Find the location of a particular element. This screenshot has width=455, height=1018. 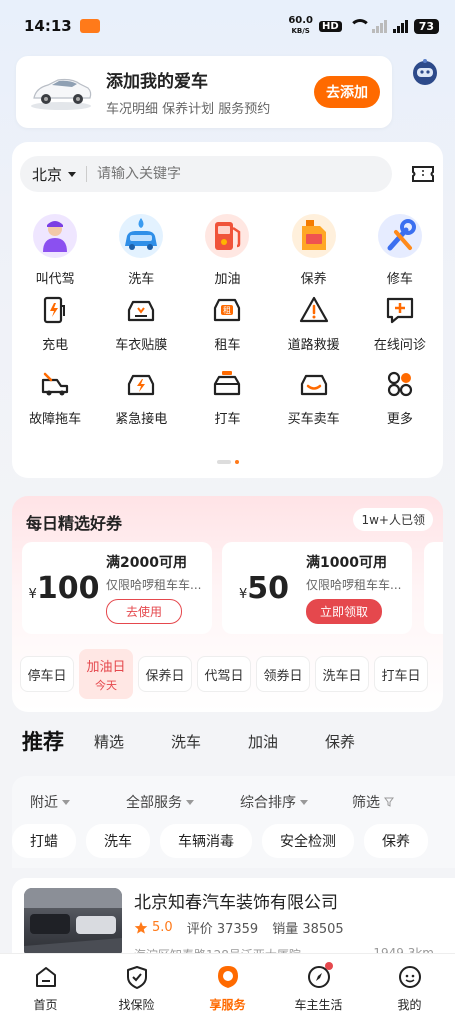

nav-label: 我的 is located at coordinates (409, 1005).